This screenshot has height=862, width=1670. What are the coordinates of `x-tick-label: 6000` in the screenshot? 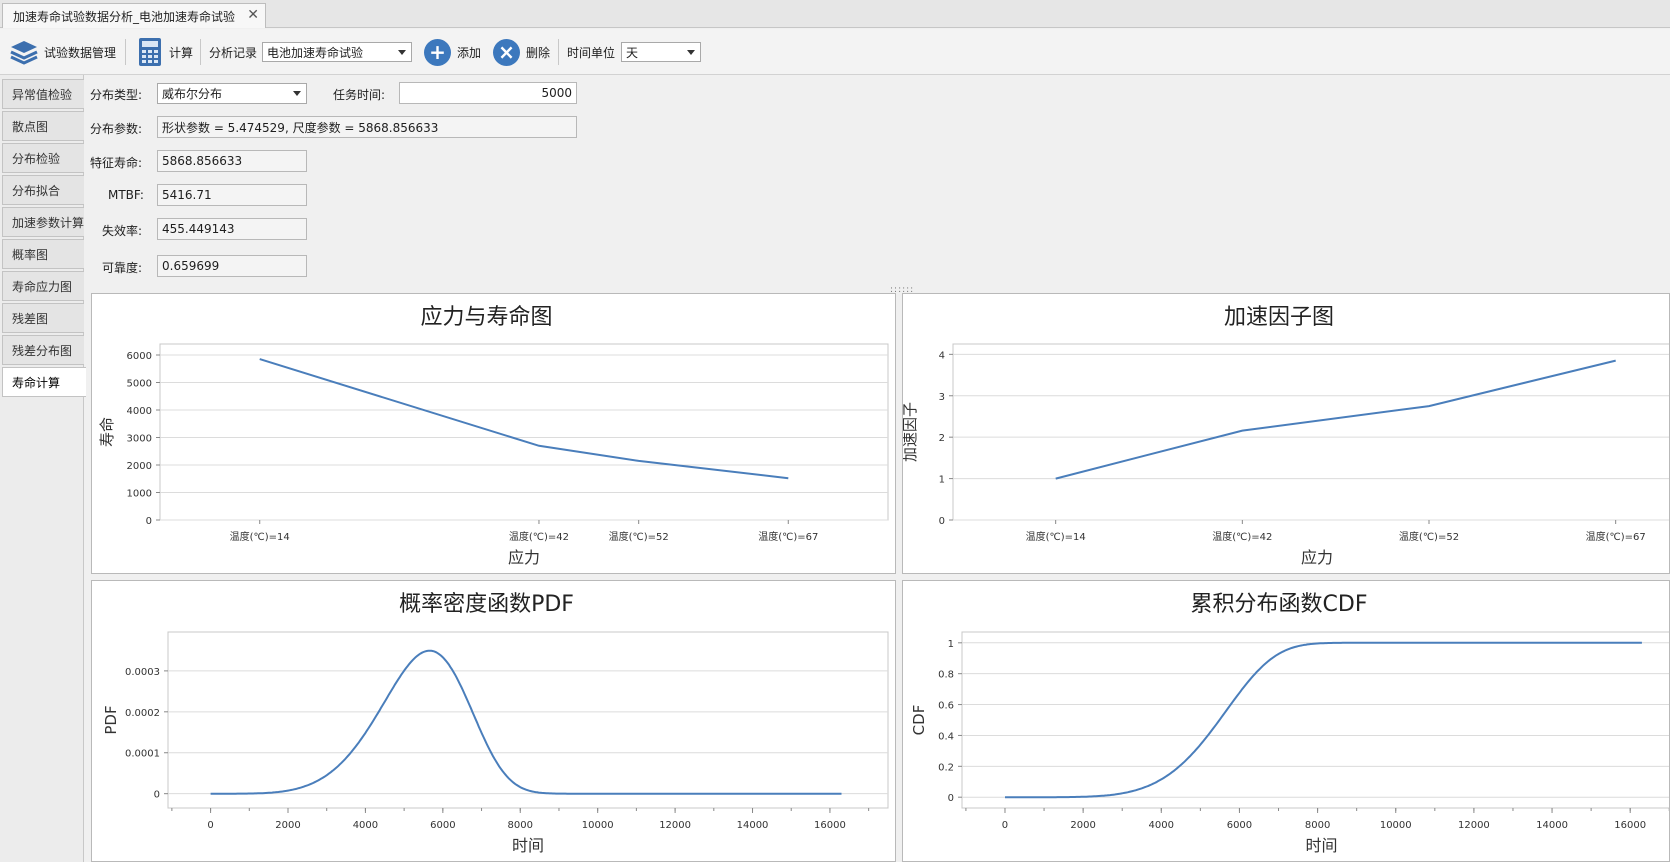 It's located at (1239, 825).